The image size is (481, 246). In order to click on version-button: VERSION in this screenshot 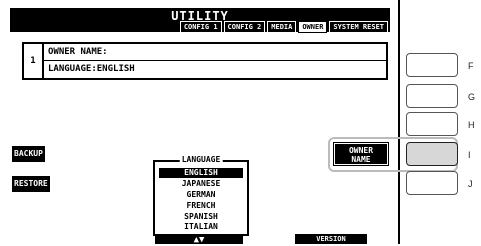, I will do `click(331, 239)`.